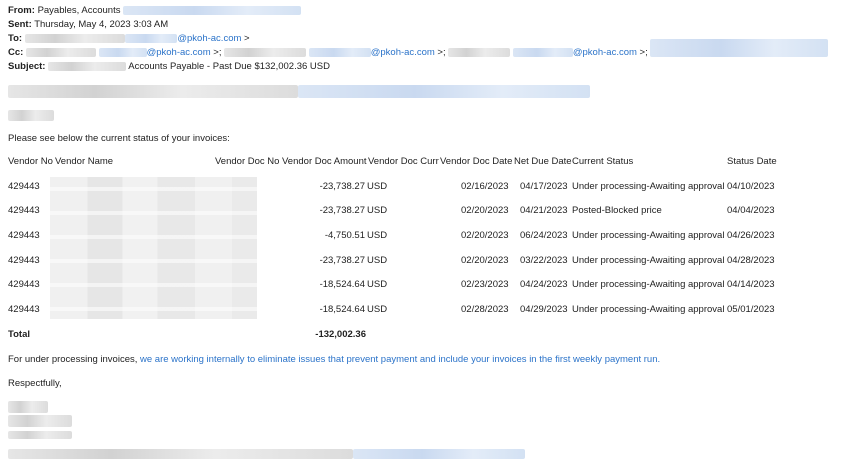  I want to click on closing-text: Respectfully,, so click(35, 383).